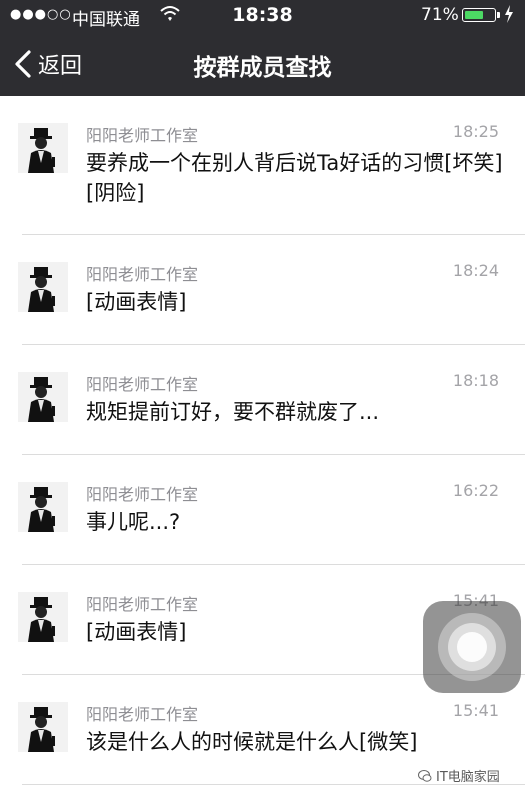  Describe the element at coordinates (475, 380) in the screenshot. I see `message-time: 18:18` at that location.